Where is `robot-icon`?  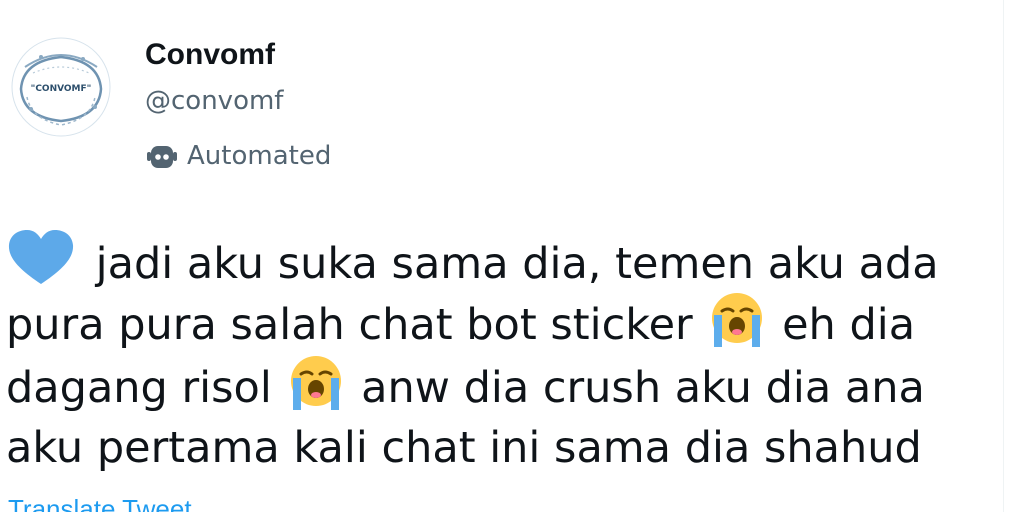 robot-icon is located at coordinates (162, 156).